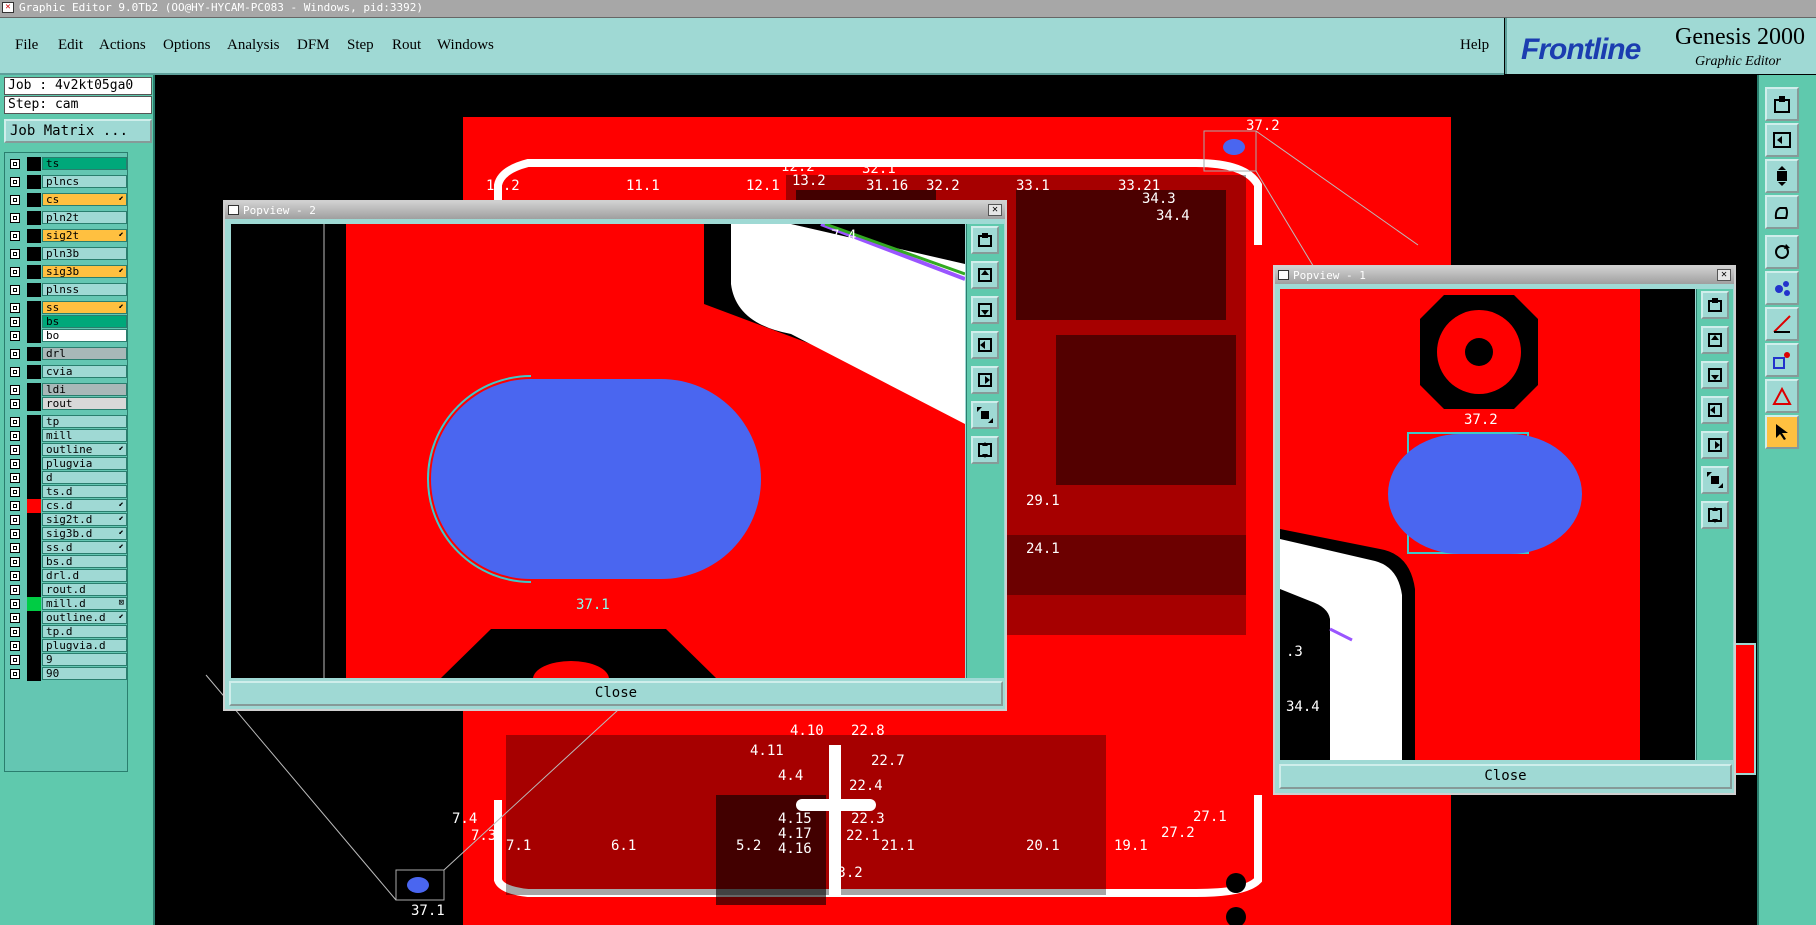  I want to click on popview-2-titlebar: Popview - 2 ✕, so click(615, 210).